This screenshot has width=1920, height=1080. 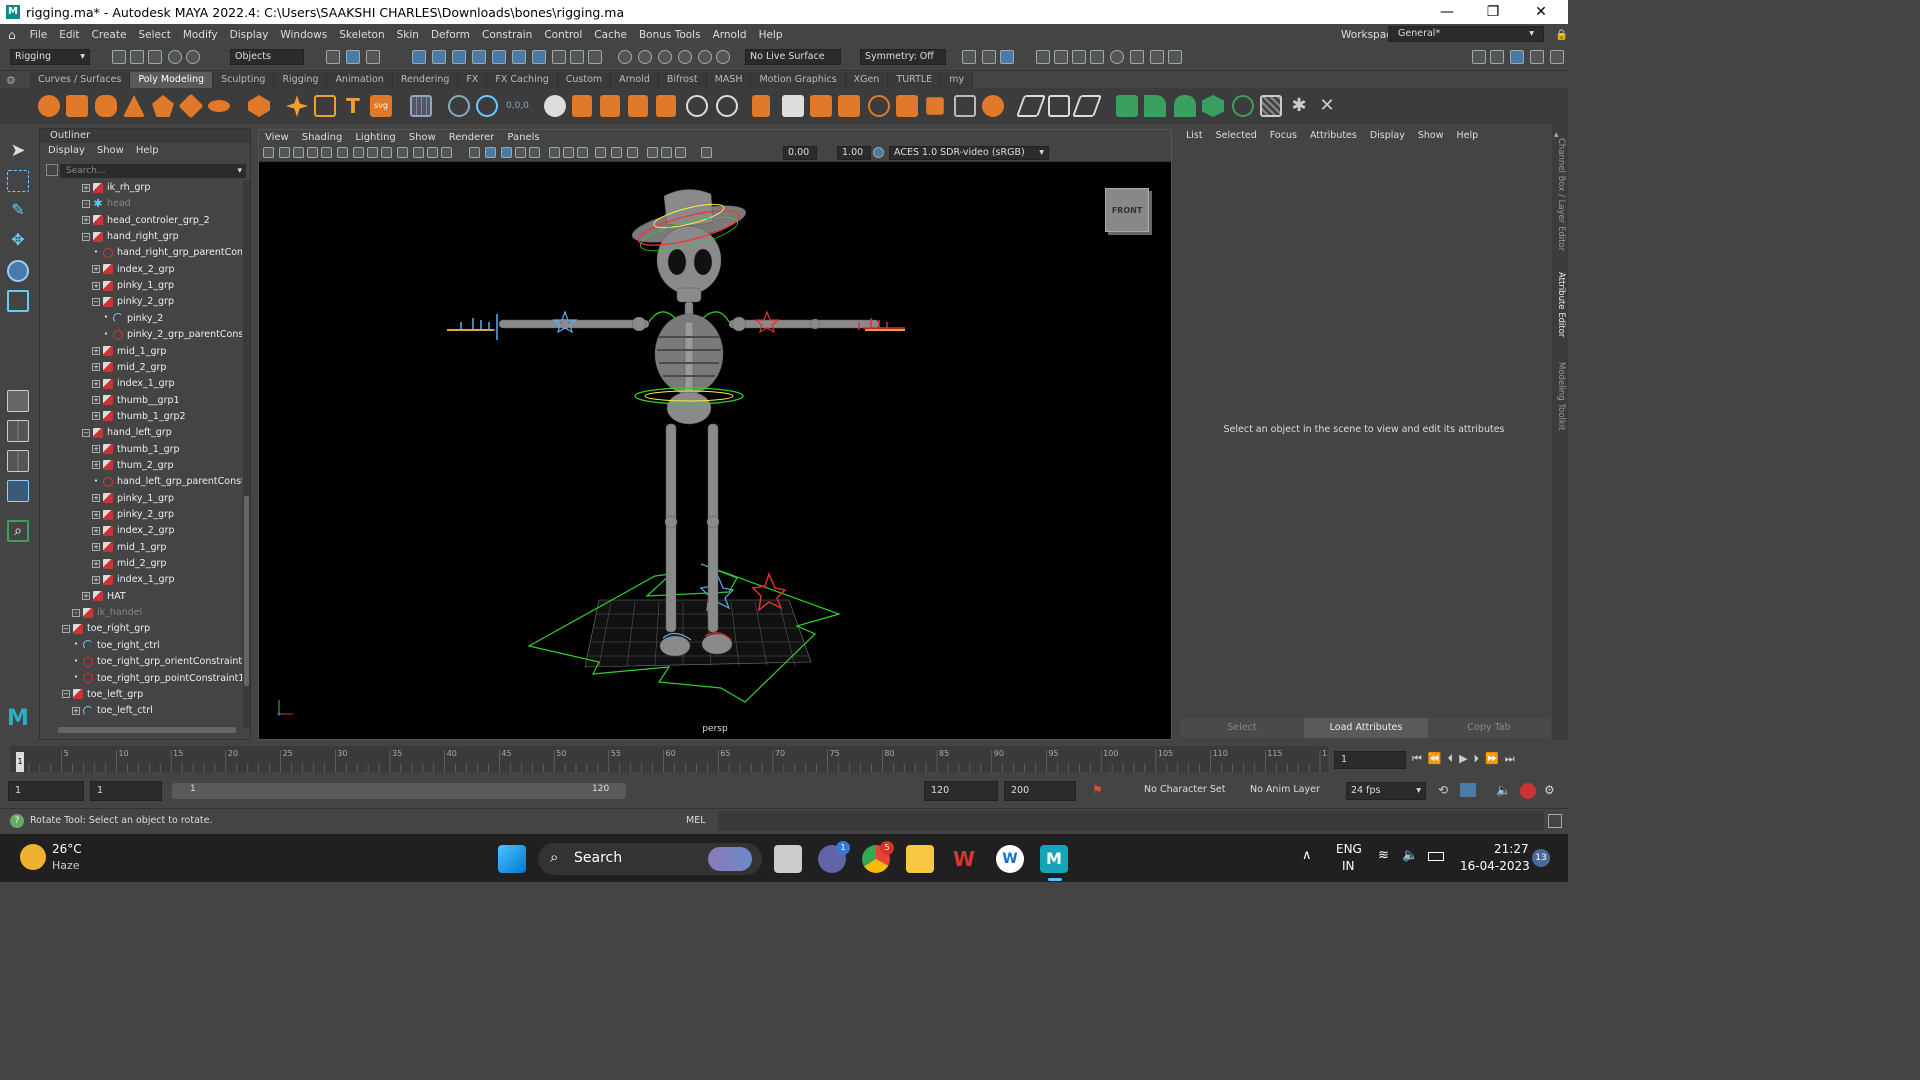 What do you see at coordinates (301, 80) in the screenshot?
I see `shelf-tab-rigging: Rigging` at bounding box center [301, 80].